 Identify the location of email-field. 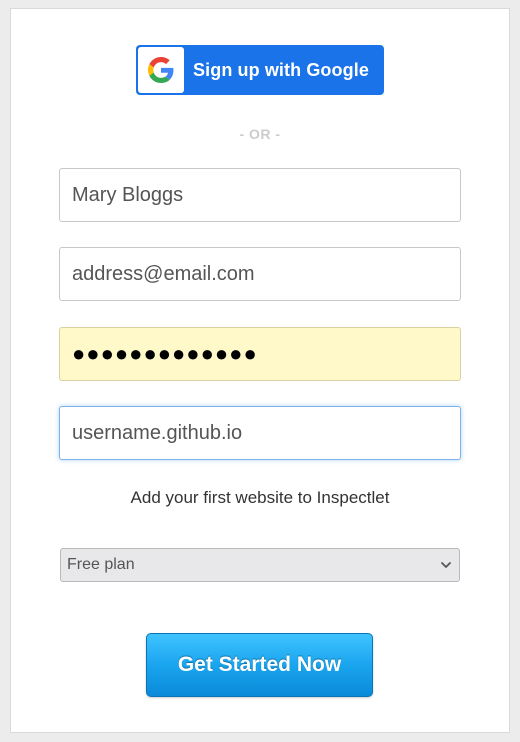
(260, 274).